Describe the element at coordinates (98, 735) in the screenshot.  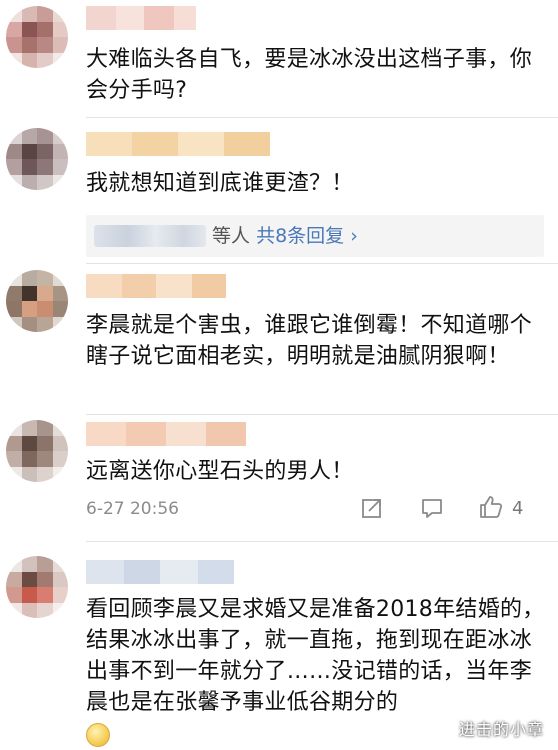
I see `grimace-emoji-icon` at that location.